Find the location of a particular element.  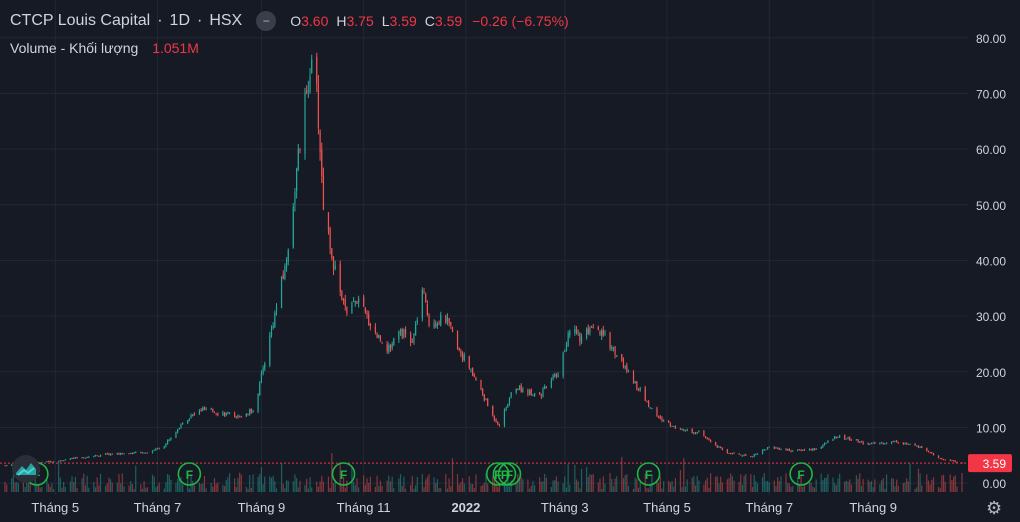

symbol-name: CTCP Louis Capital is located at coordinates (80, 21).